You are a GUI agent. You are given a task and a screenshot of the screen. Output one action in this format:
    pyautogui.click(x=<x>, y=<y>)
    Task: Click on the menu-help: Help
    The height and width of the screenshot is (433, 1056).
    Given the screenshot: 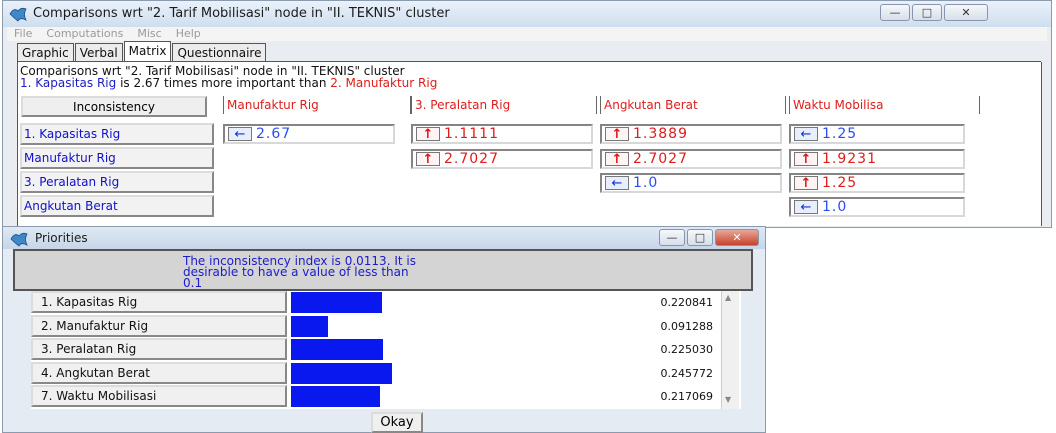 What is the action you would take?
    pyautogui.click(x=188, y=34)
    